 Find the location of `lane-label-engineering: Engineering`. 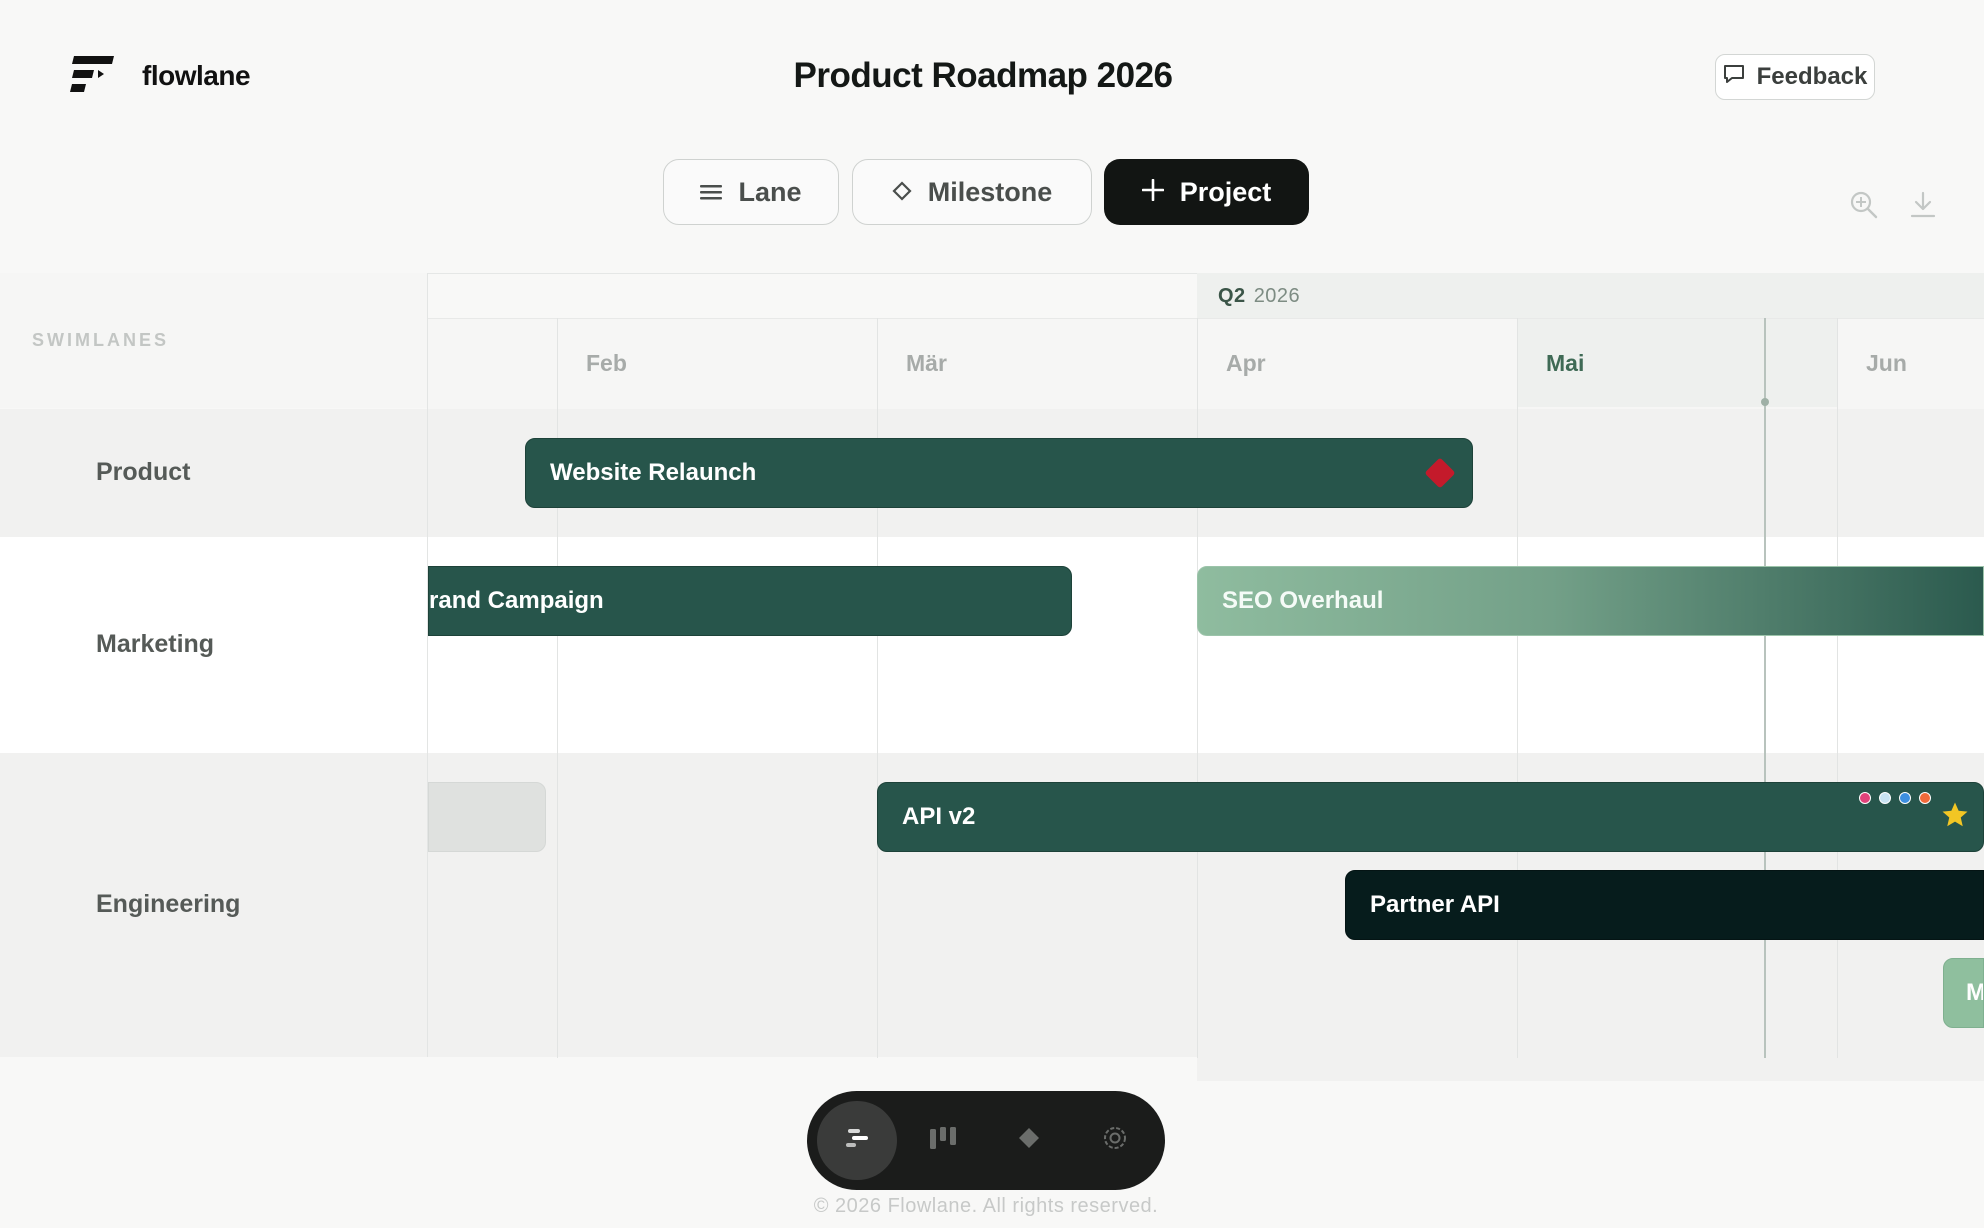

lane-label-engineering: Engineering is located at coordinates (168, 904).